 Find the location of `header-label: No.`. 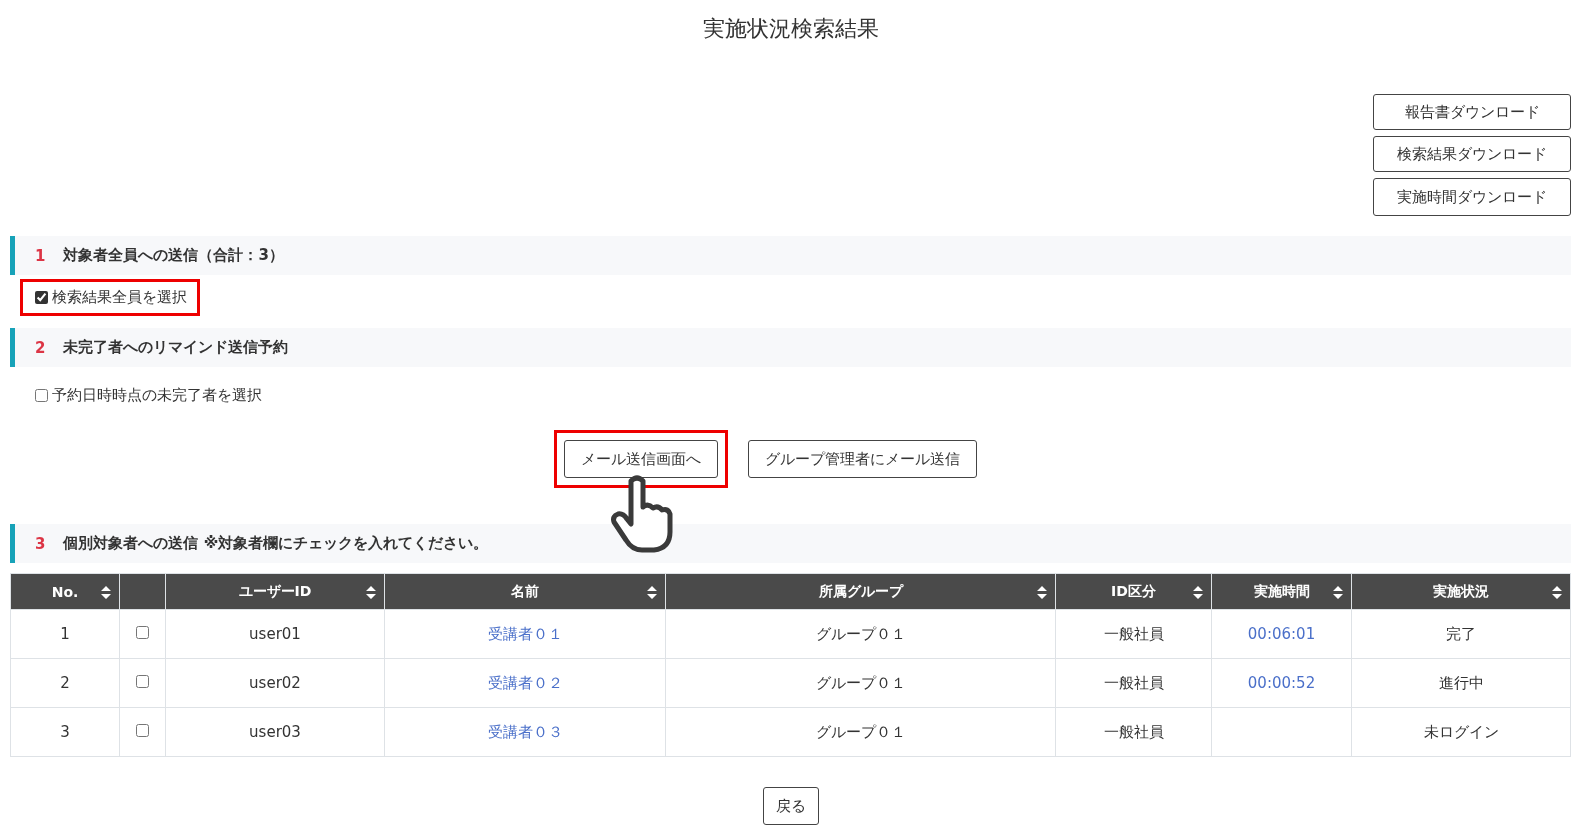

header-label: No. is located at coordinates (65, 591).